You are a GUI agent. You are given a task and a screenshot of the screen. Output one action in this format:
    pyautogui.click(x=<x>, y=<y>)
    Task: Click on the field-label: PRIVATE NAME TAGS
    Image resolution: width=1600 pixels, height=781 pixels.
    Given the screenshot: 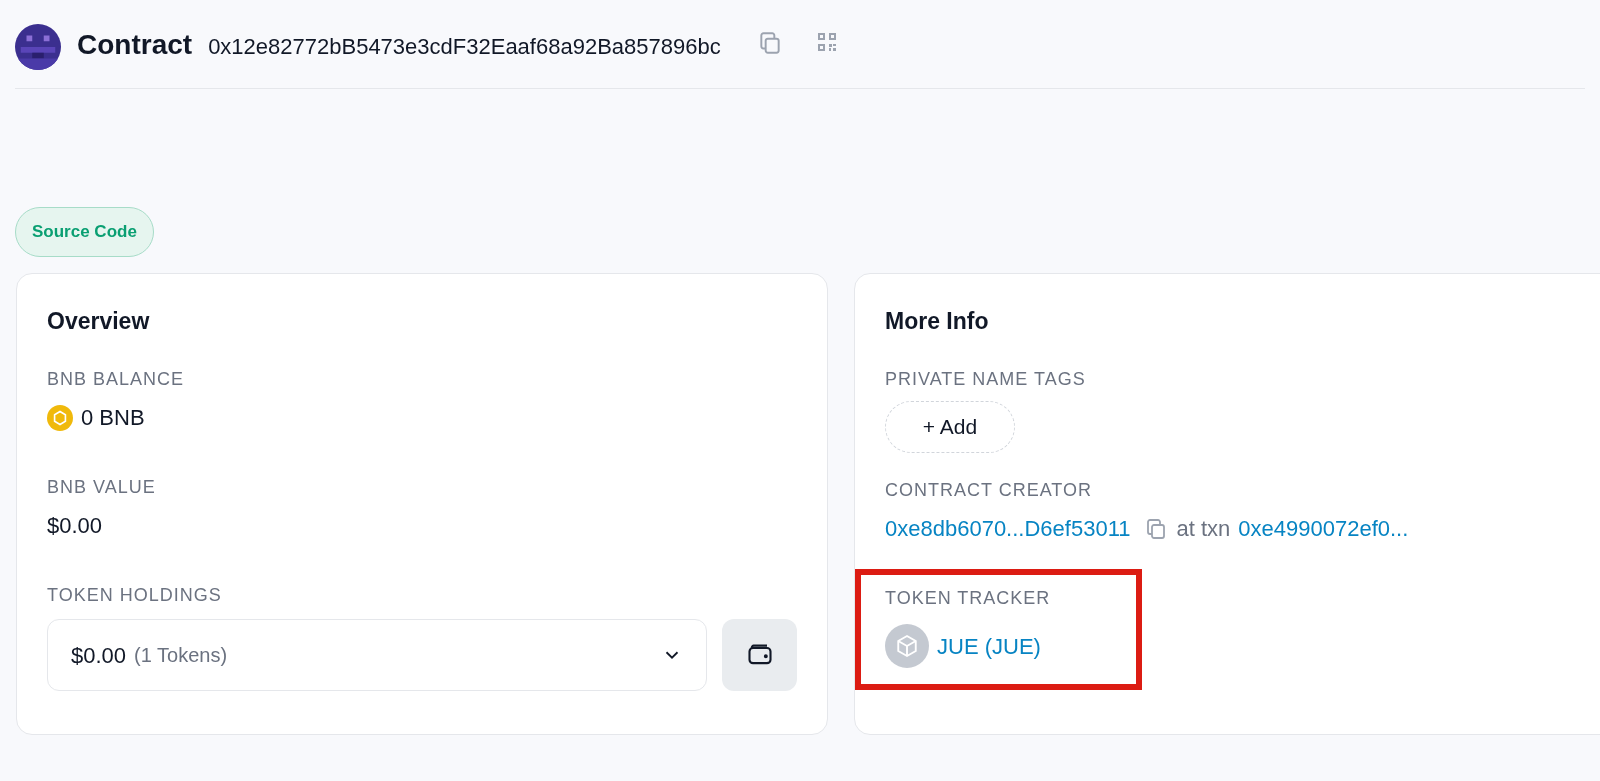 What is the action you would take?
    pyautogui.click(x=986, y=379)
    